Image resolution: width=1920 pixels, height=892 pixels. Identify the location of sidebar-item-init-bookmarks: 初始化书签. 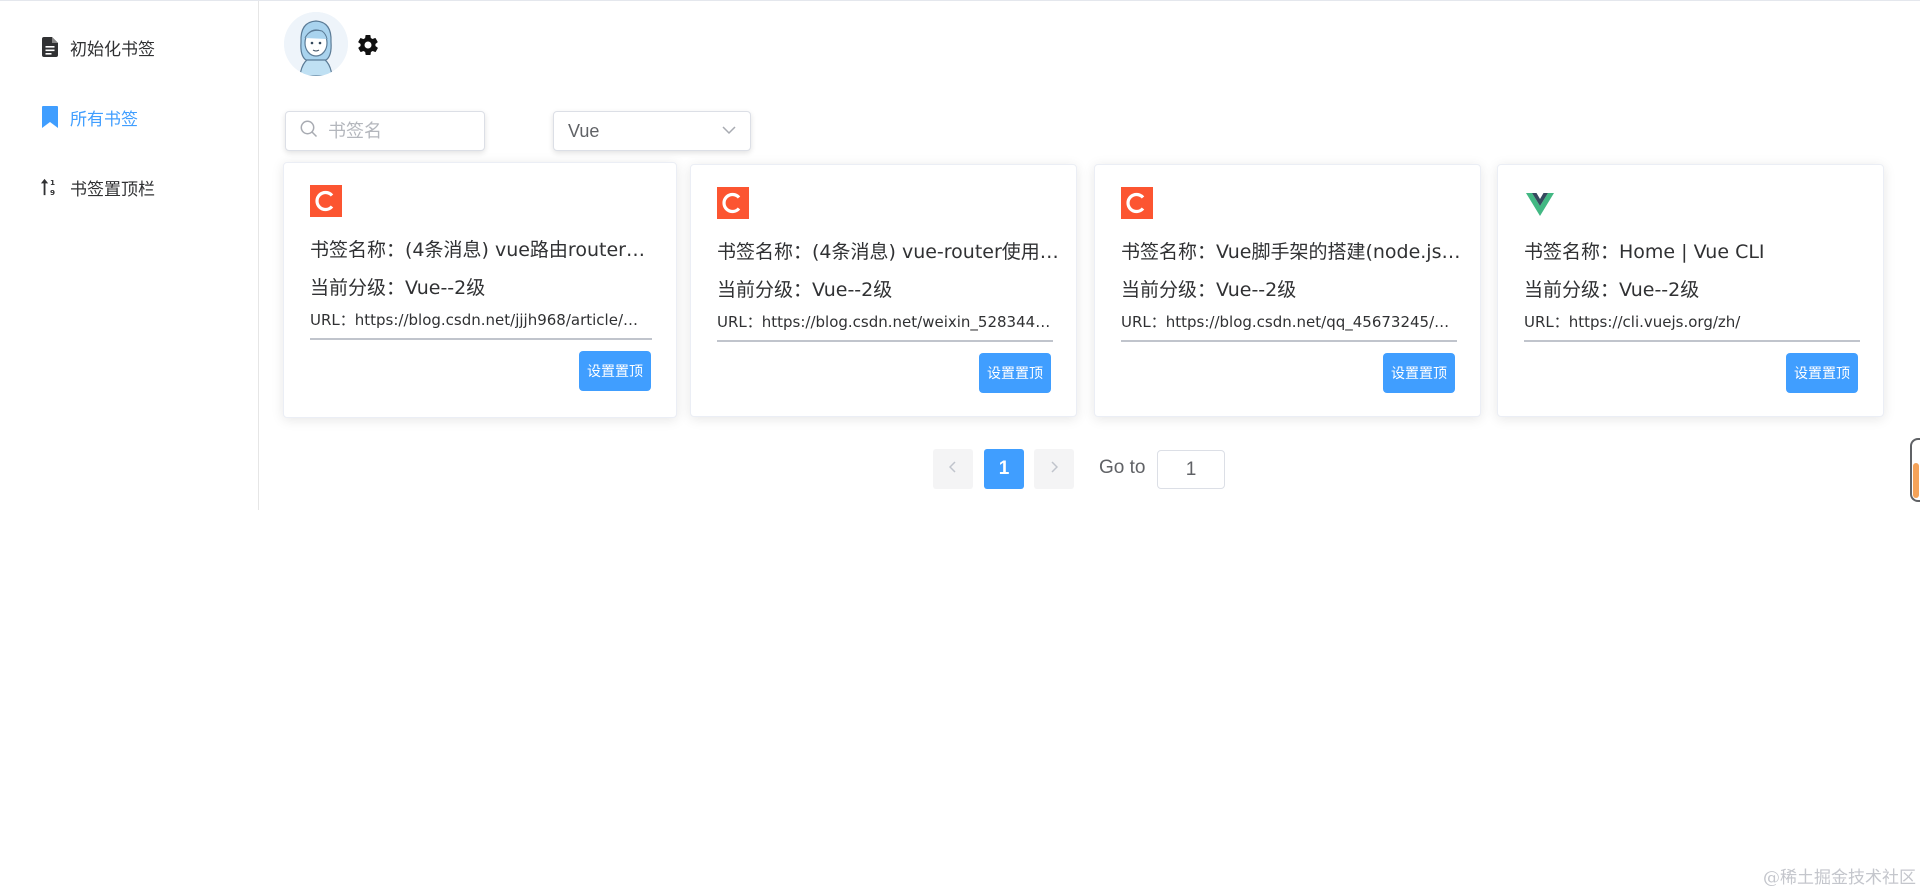
(129, 47).